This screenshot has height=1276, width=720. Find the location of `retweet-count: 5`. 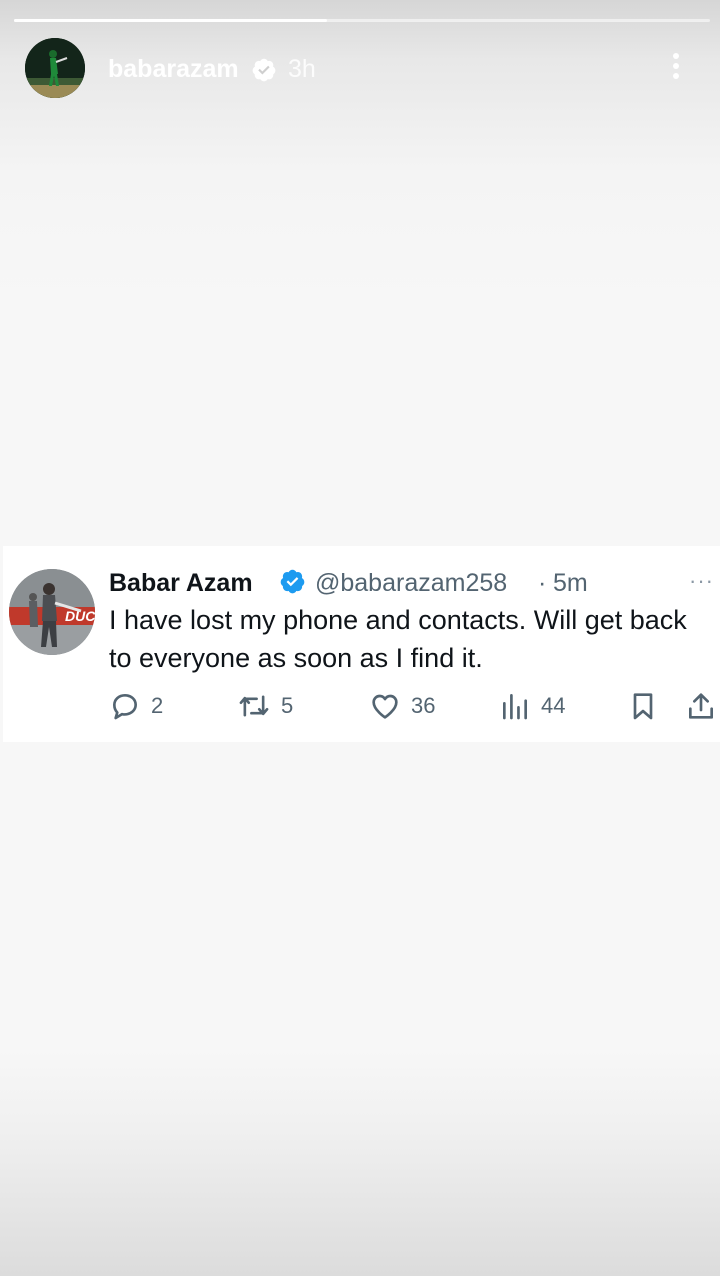

retweet-count: 5 is located at coordinates (287, 705).